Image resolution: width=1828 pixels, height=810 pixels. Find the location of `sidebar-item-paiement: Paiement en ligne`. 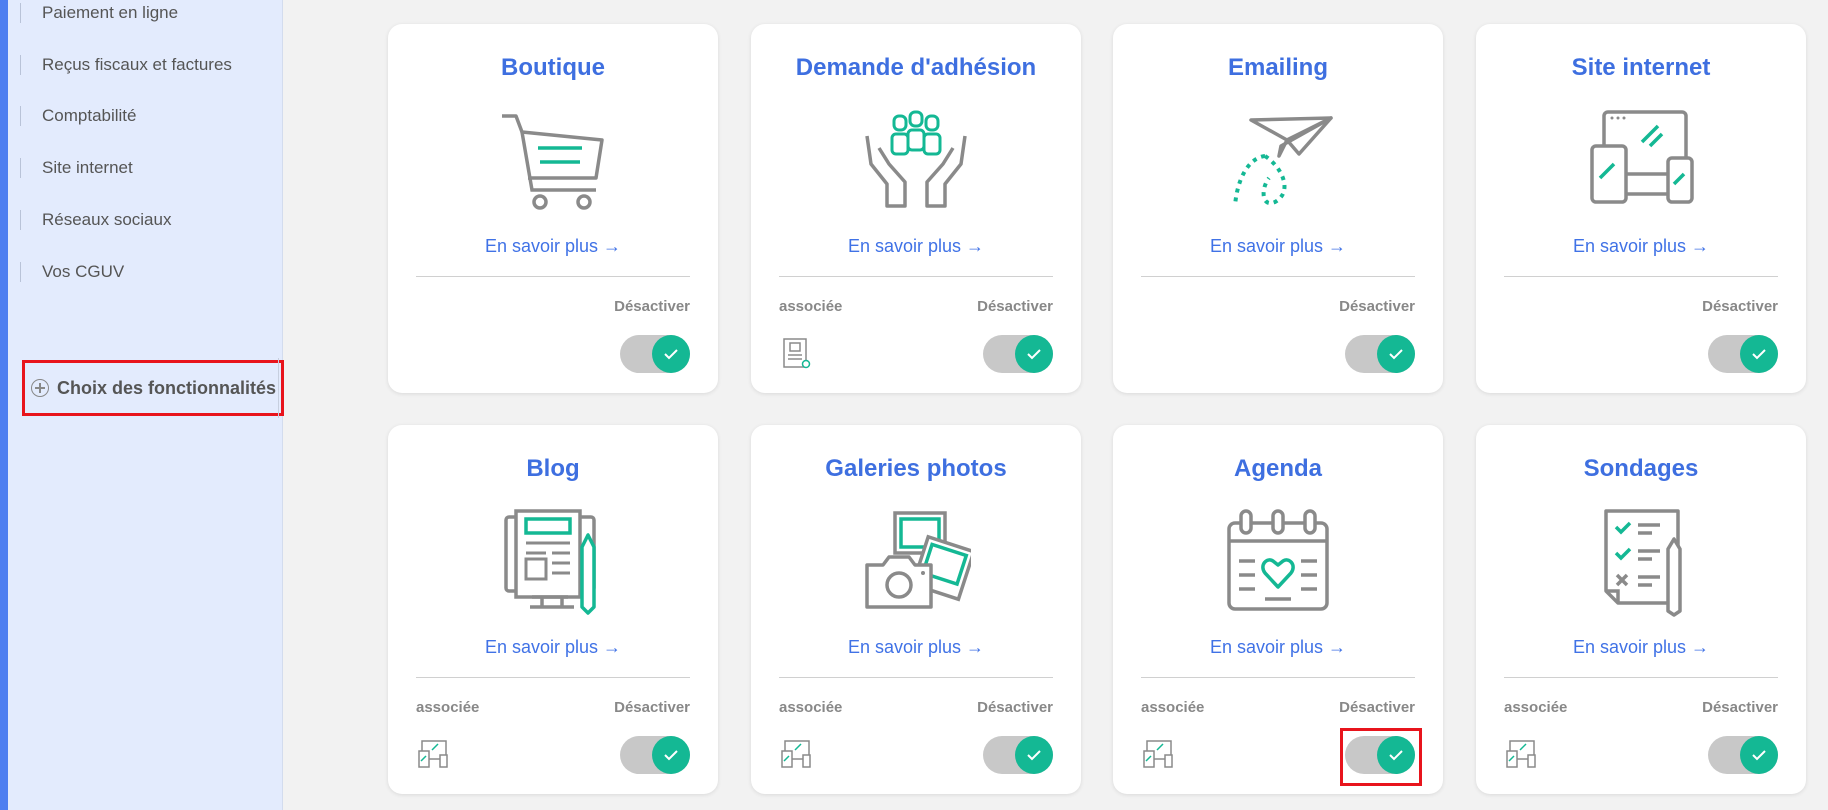

sidebar-item-paiement: Paiement en ligne is located at coordinates (99, 13).